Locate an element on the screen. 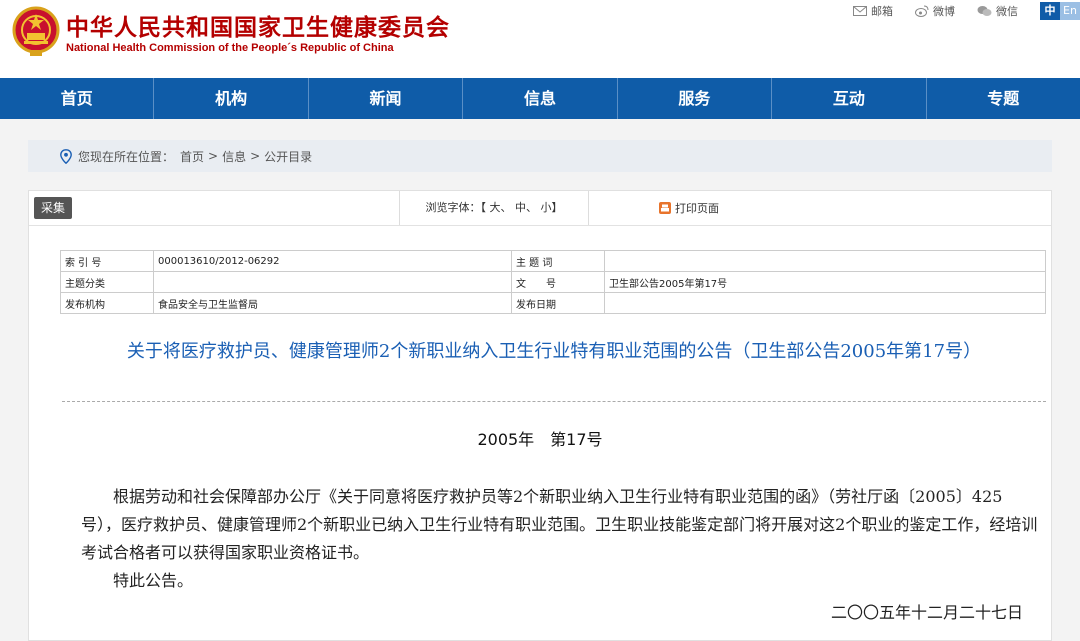 The height and width of the screenshot is (641, 1080). lang-cn-button: 中 is located at coordinates (1050, 11).